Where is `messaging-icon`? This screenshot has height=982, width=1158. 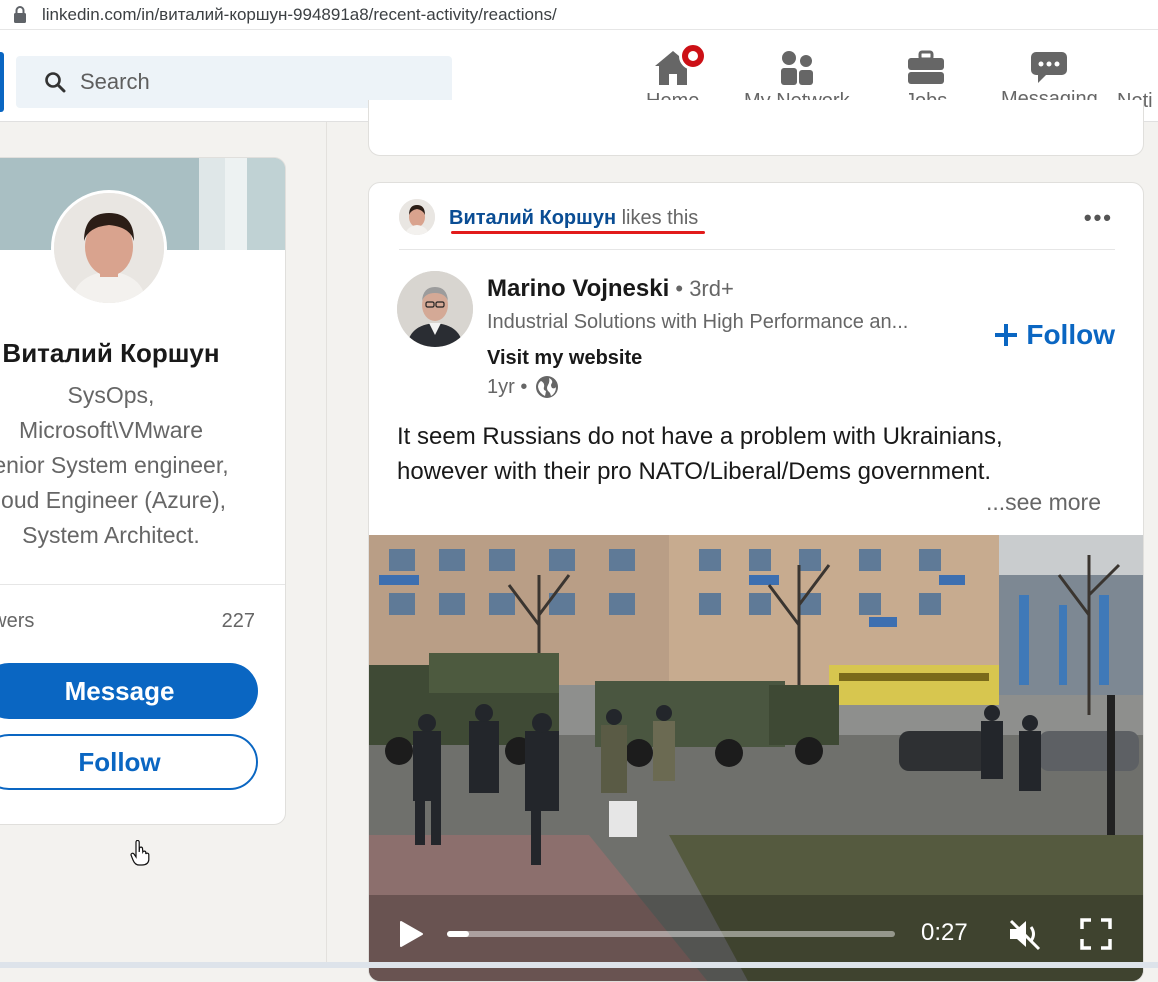 messaging-icon is located at coordinates (1049, 68).